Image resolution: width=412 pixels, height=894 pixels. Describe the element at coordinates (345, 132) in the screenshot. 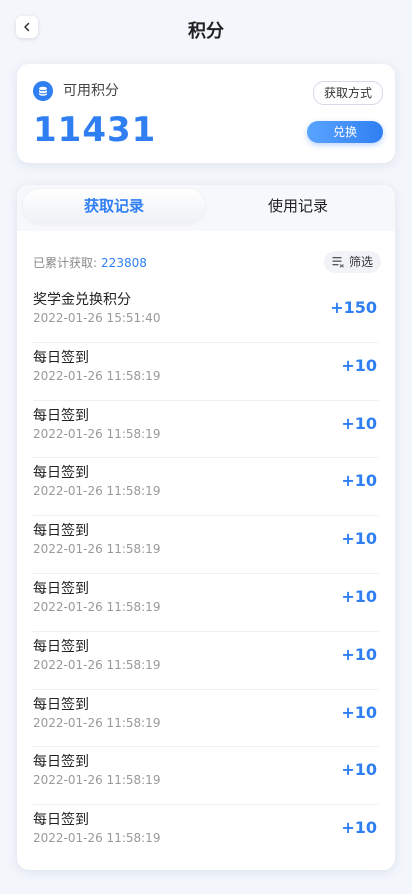

I see `exchange-button: 兑换` at that location.